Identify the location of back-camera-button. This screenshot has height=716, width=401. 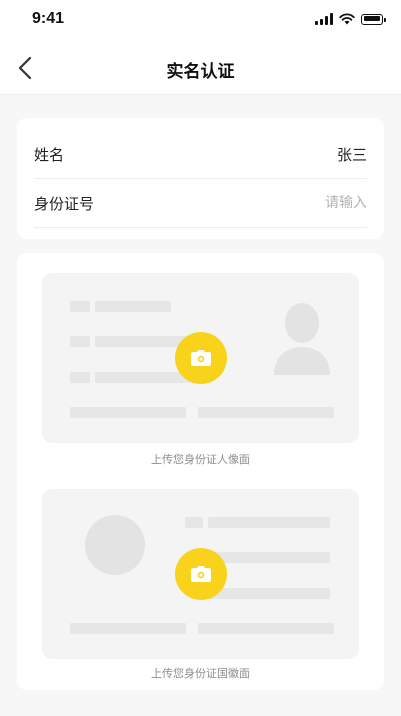
(201, 574).